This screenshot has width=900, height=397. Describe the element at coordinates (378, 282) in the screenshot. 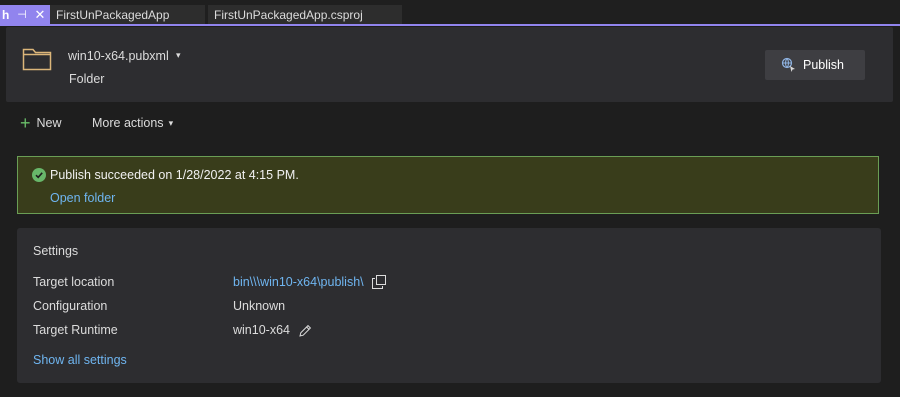

I see `copy-icon` at that location.